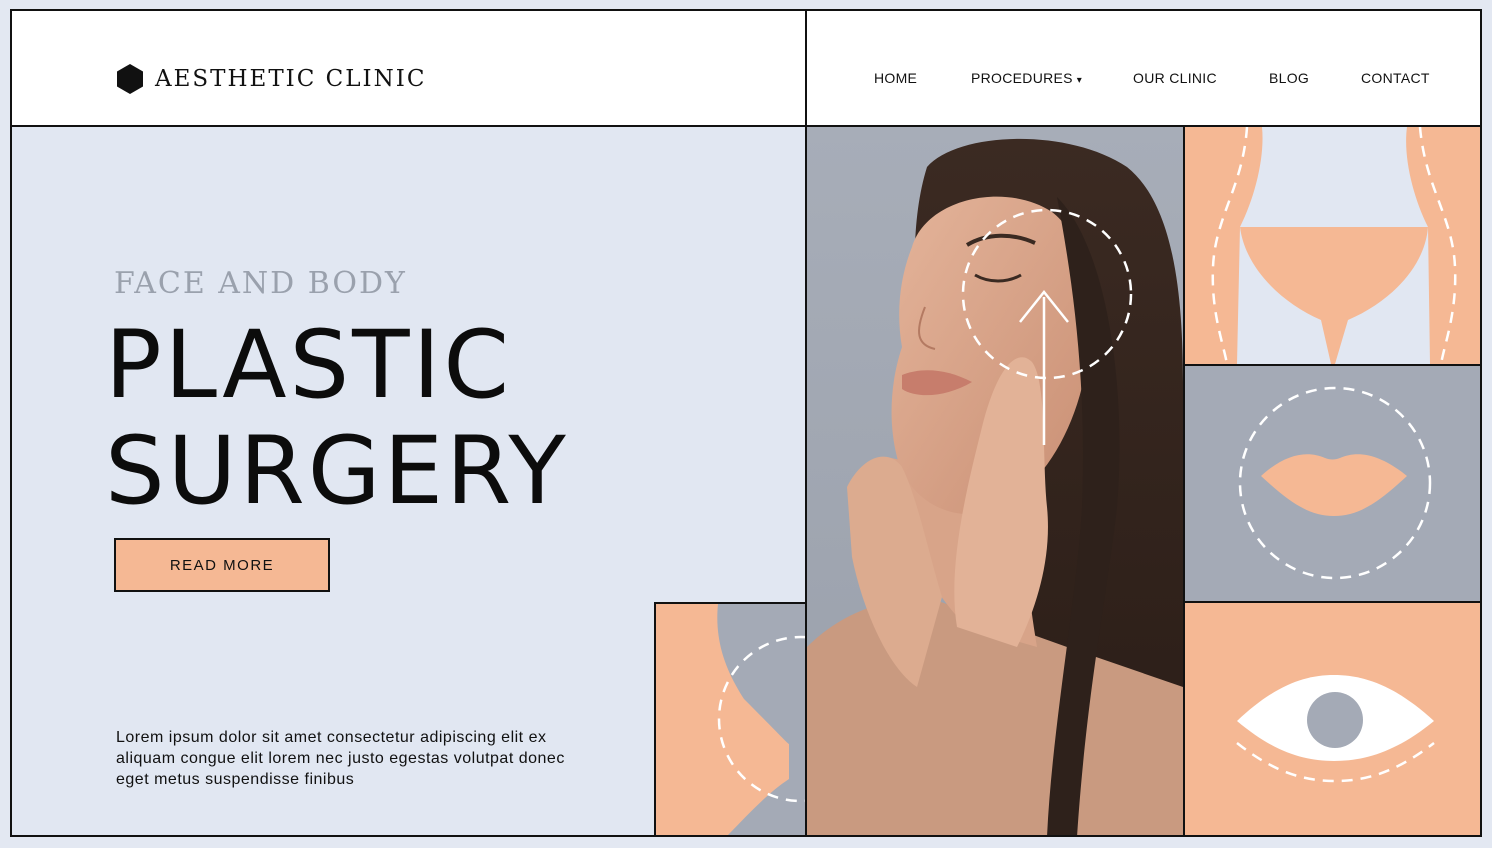  What do you see at coordinates (260, 283) in the screenshot?
I see `hero-eyebrow: FACE AND BODY` at bounding box center [260, 283].